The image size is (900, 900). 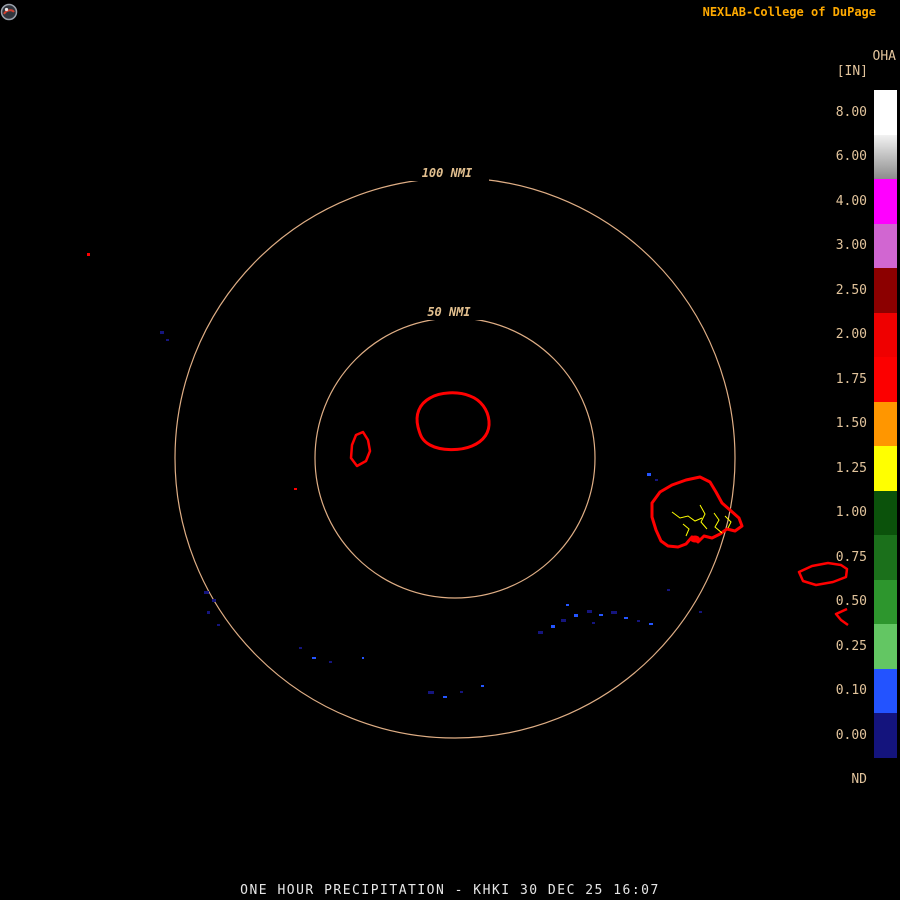 I want to click on kauai-outline, so click(x=453, y=421).